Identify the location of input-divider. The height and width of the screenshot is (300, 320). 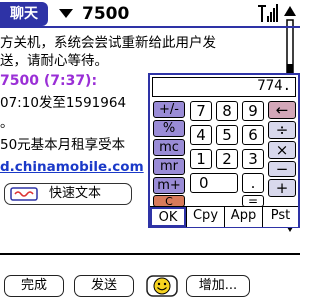
(150, 254).